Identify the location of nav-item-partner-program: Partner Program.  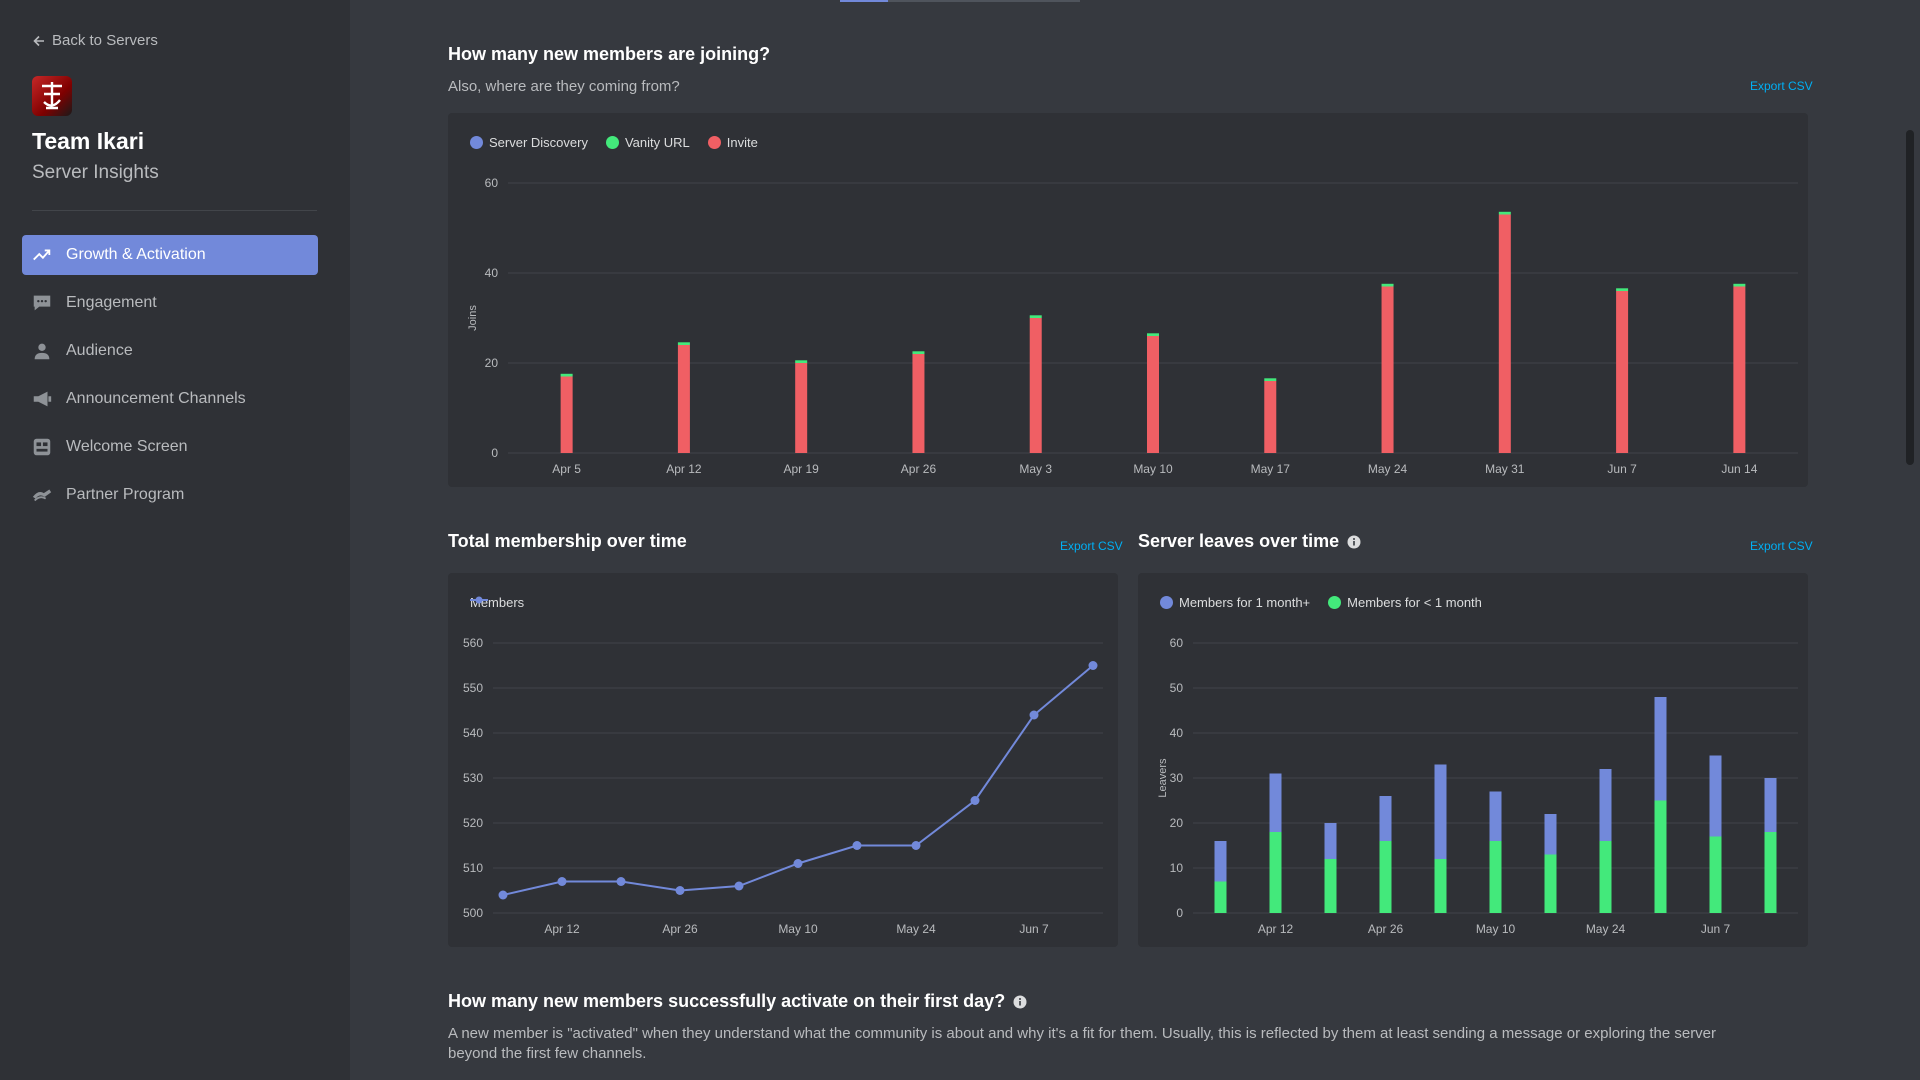
(170, 495).